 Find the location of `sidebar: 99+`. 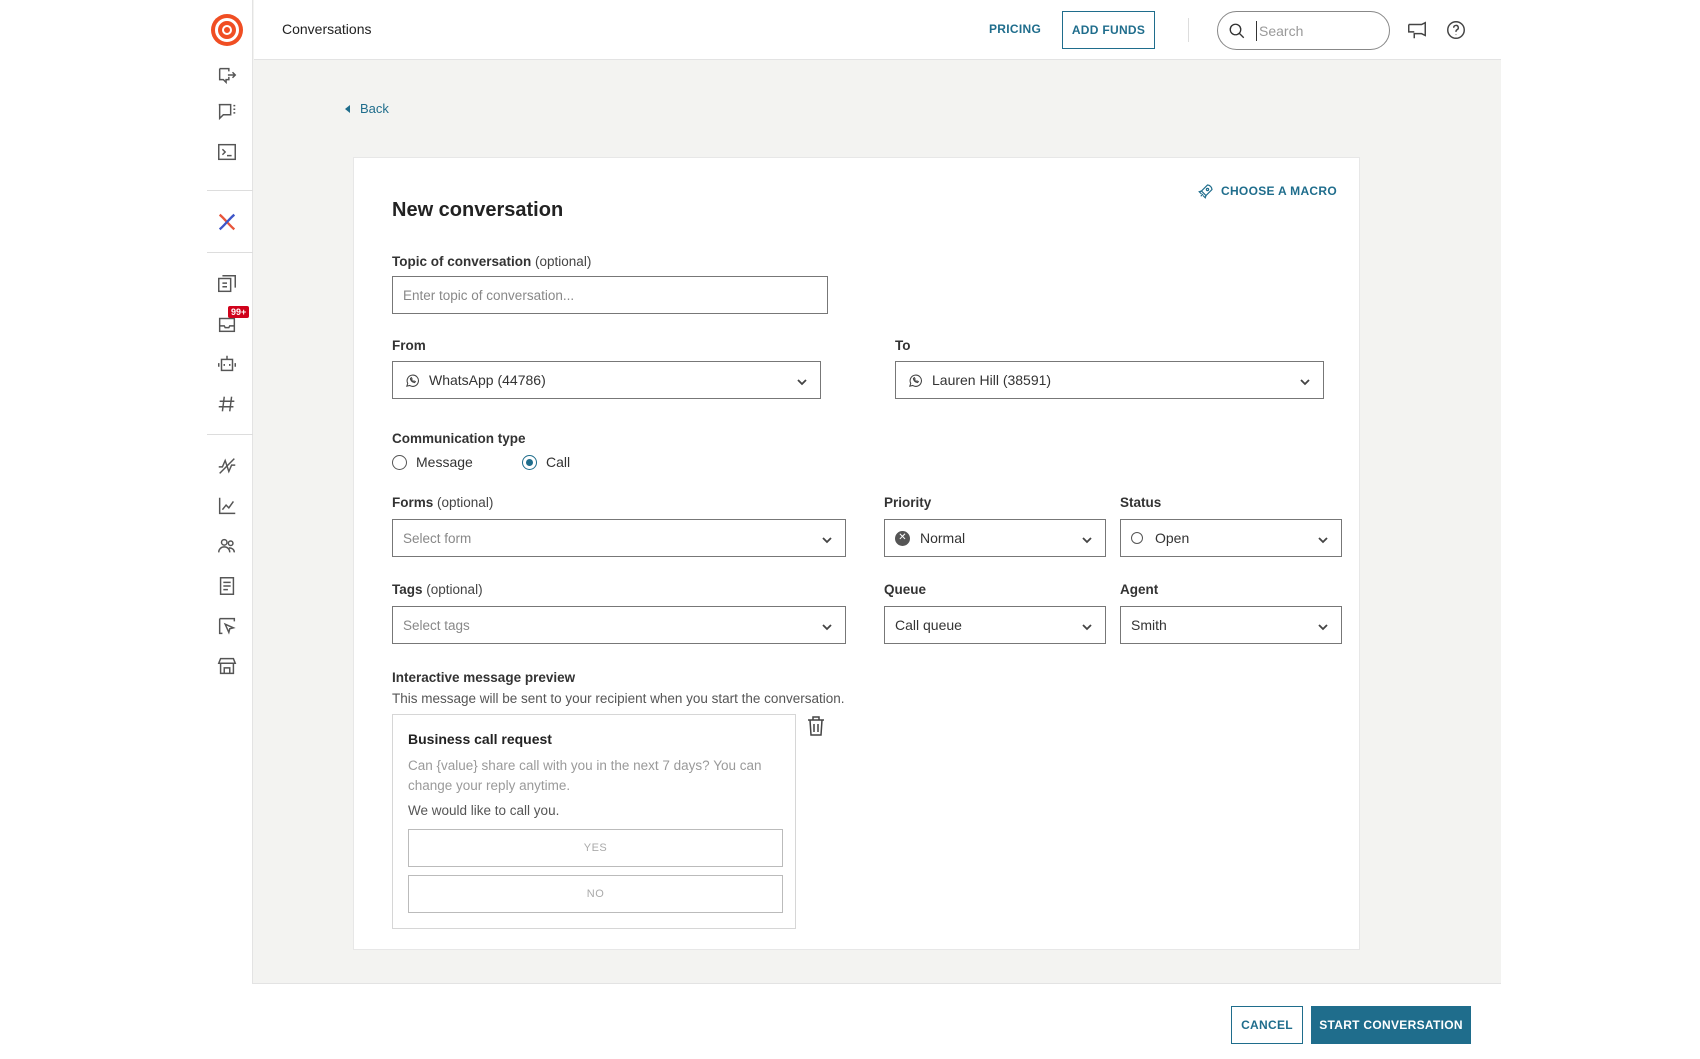

sidebar: 99+ is located at coordinates (230, 529).